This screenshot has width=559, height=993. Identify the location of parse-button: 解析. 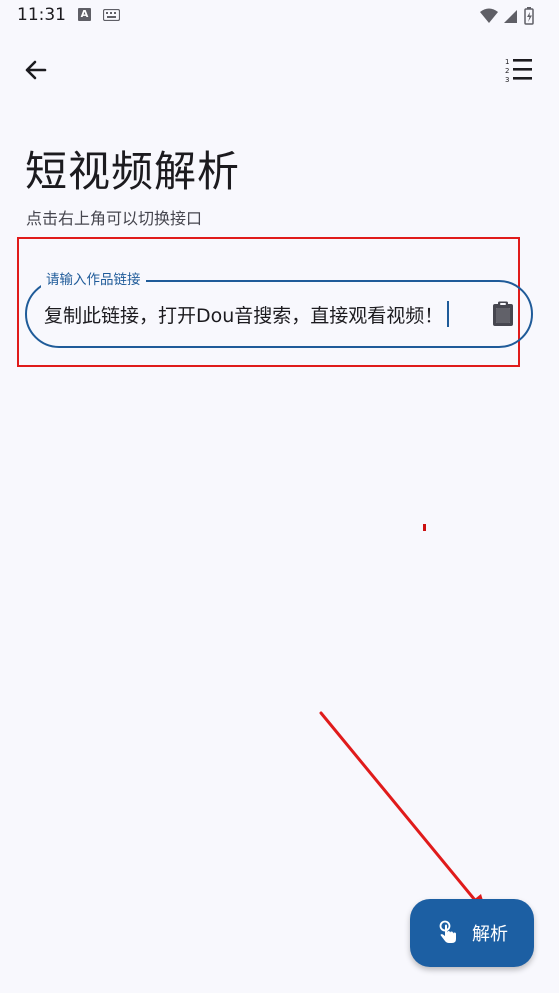
(472, 933).